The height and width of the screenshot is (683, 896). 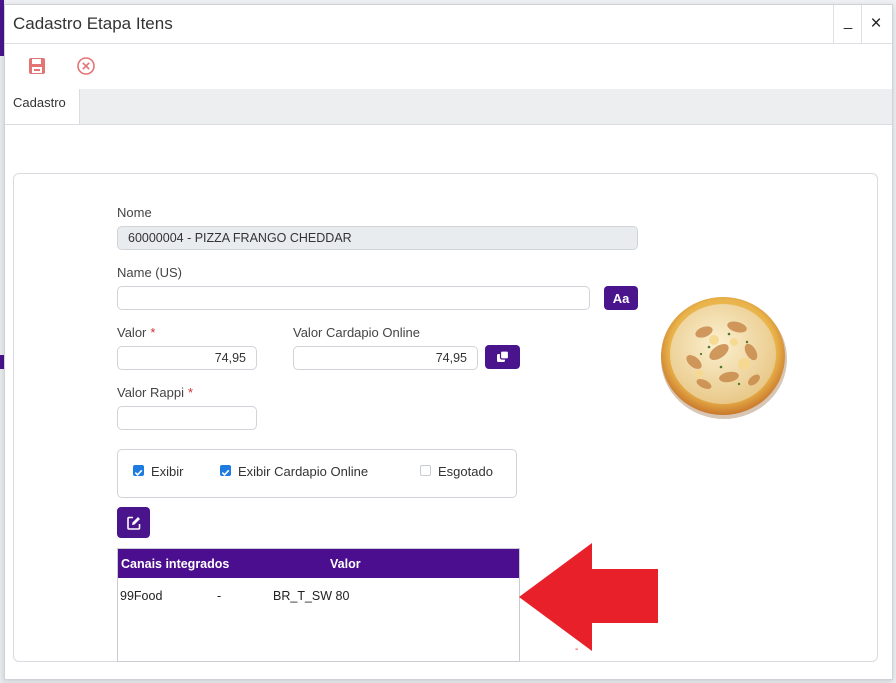 I want to click on column-header-canais: Canais integrados, so click(x=175, y=564).